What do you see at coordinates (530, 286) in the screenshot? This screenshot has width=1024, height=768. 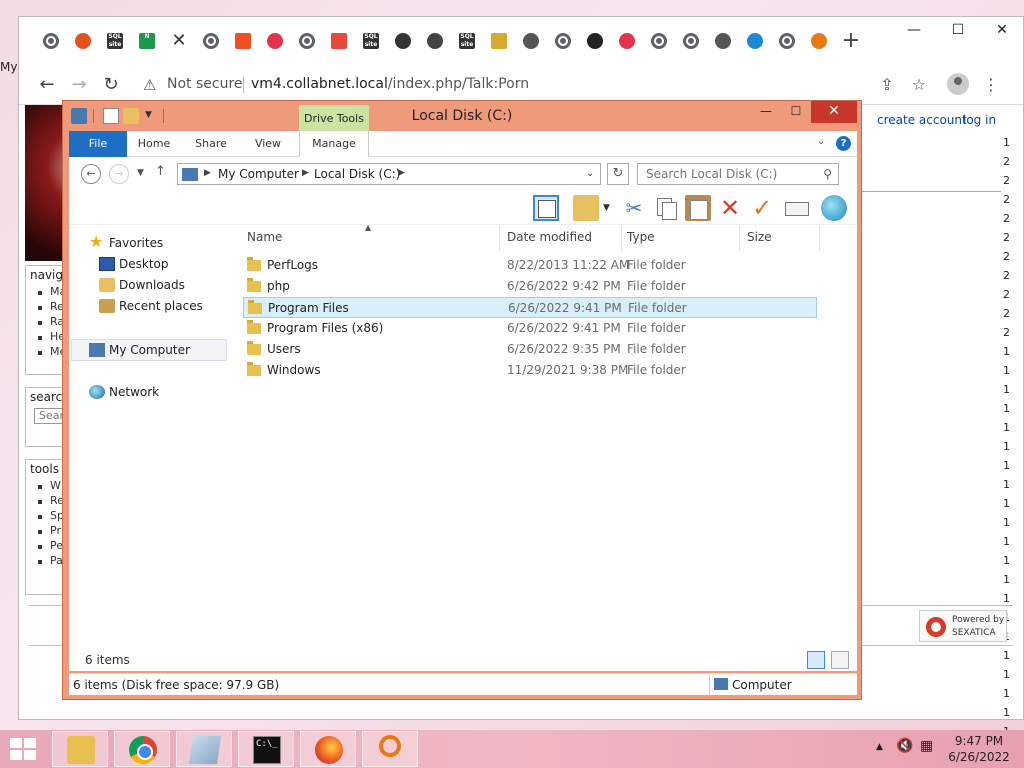 I see `file-row: php 6/26/2022 9:42 PM File folder` at bounding box center [530, 286].